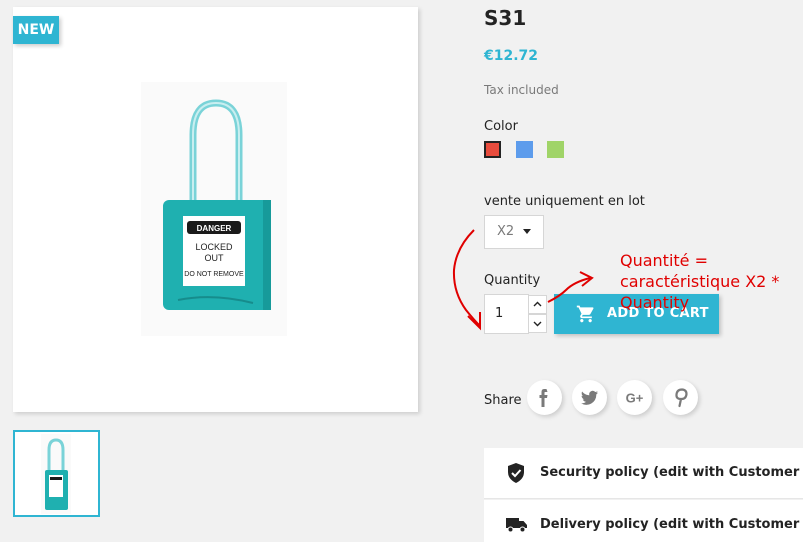 The width and height of the screenshot is (803, 542). I want to click on padlock-image: DANGER LOCKED OUT DO NOT REMOVE, so click(214, 209).